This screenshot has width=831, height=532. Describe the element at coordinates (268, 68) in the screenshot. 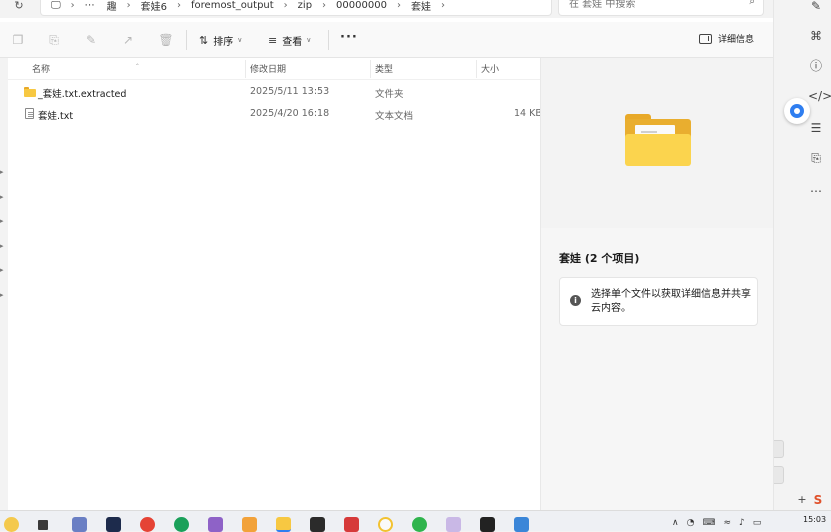

I see `column-date: 修改日期` at that location.